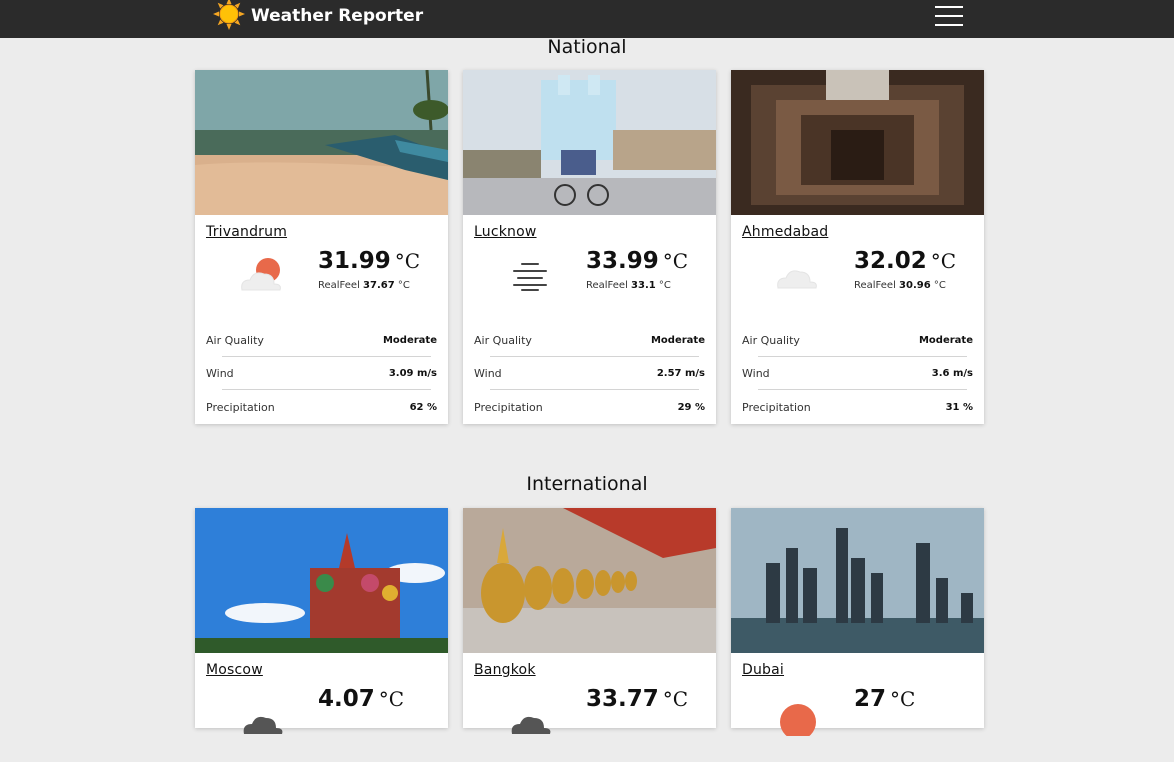  What do you see at coordinates (949, 16) in the screenshot?
I see `menu-icon` at bounding box center [949, 16].